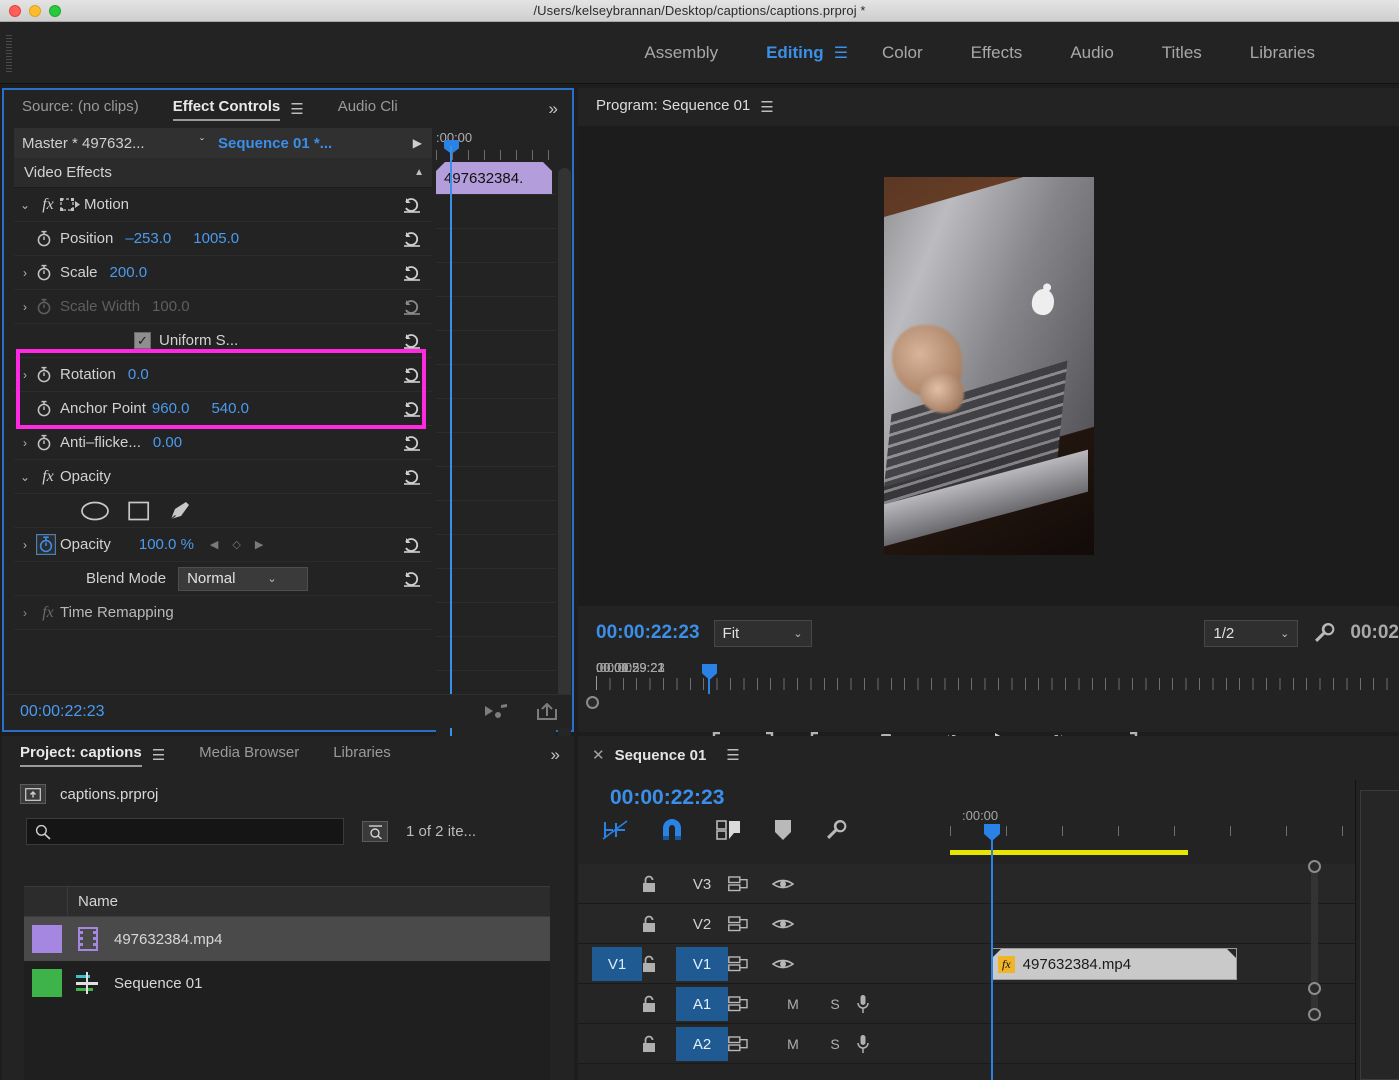  What do you see at coordinates (223, 579) in the screenshot?
I see `property-row-blend-mode: Blend Mode Normal ⌄` at bounding box center [223, 579].